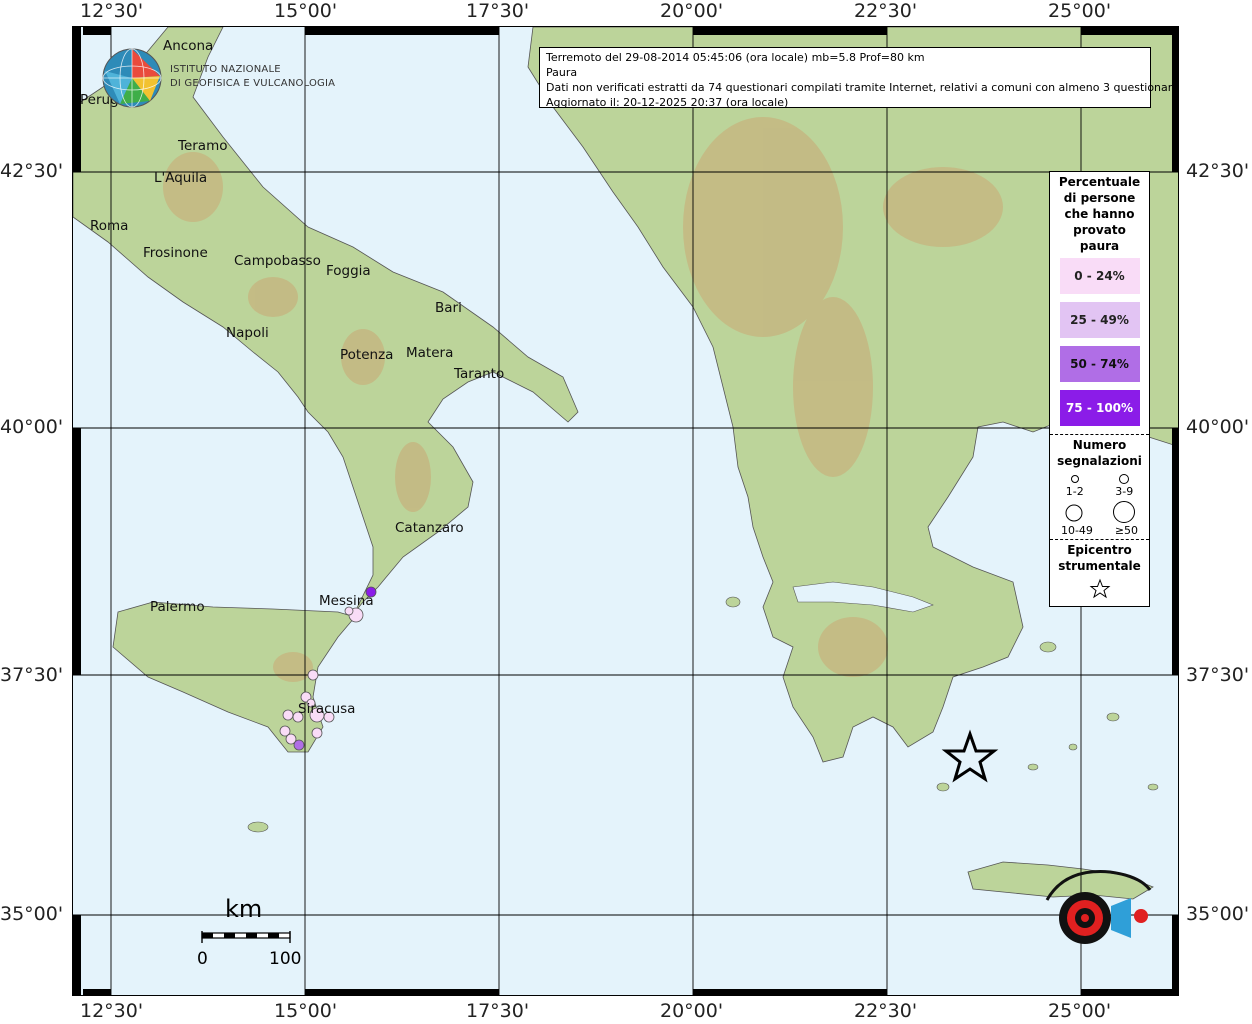  What do you see at coordinates (970, 756) in the screenshot?
I see `epicenter-star-icon` at bounding box center [970, 756].